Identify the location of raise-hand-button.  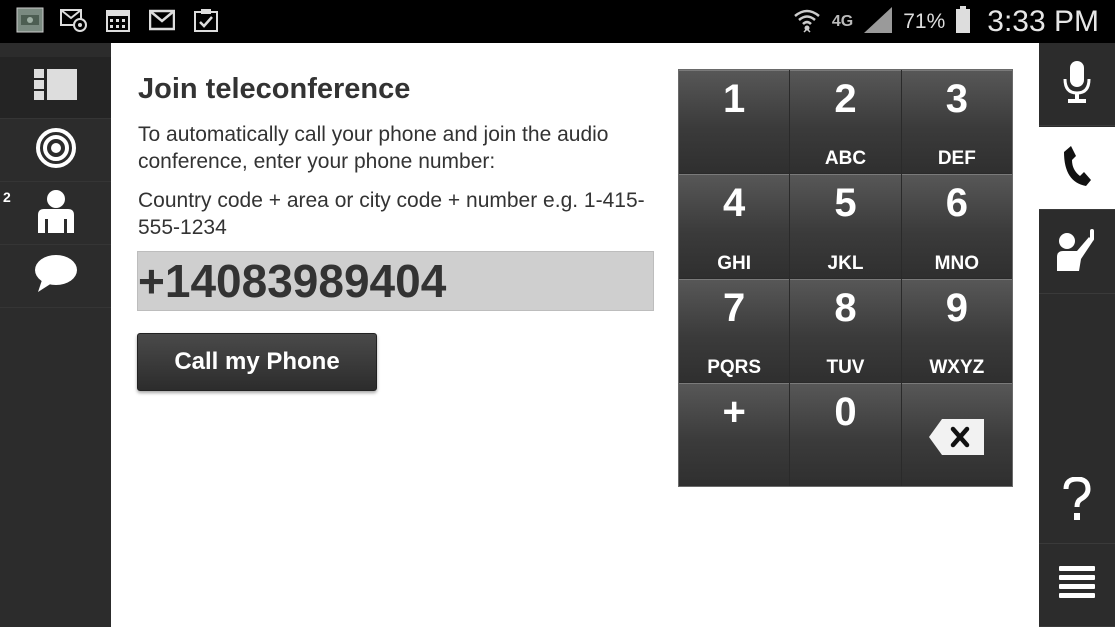
(1077, 252).